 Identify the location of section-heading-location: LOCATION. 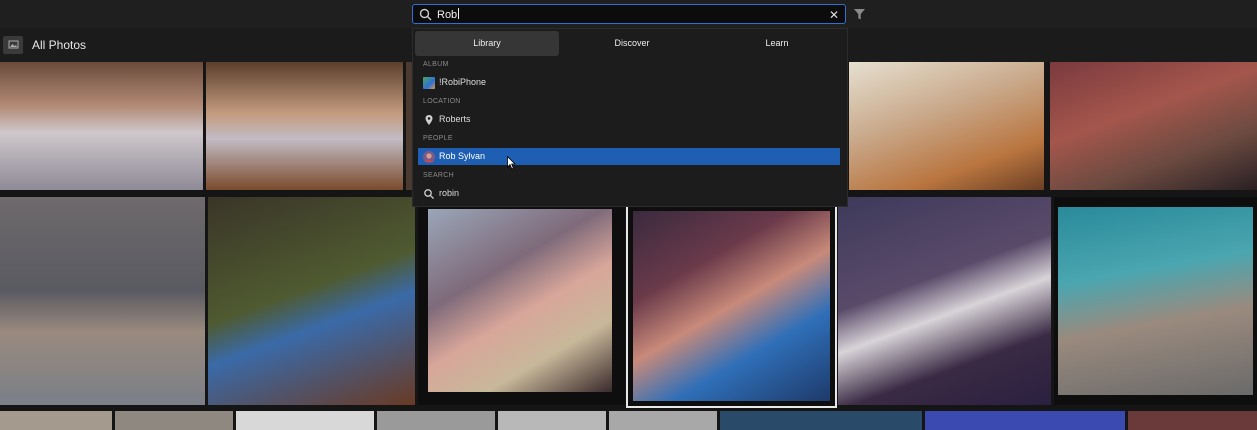
(442, 101).